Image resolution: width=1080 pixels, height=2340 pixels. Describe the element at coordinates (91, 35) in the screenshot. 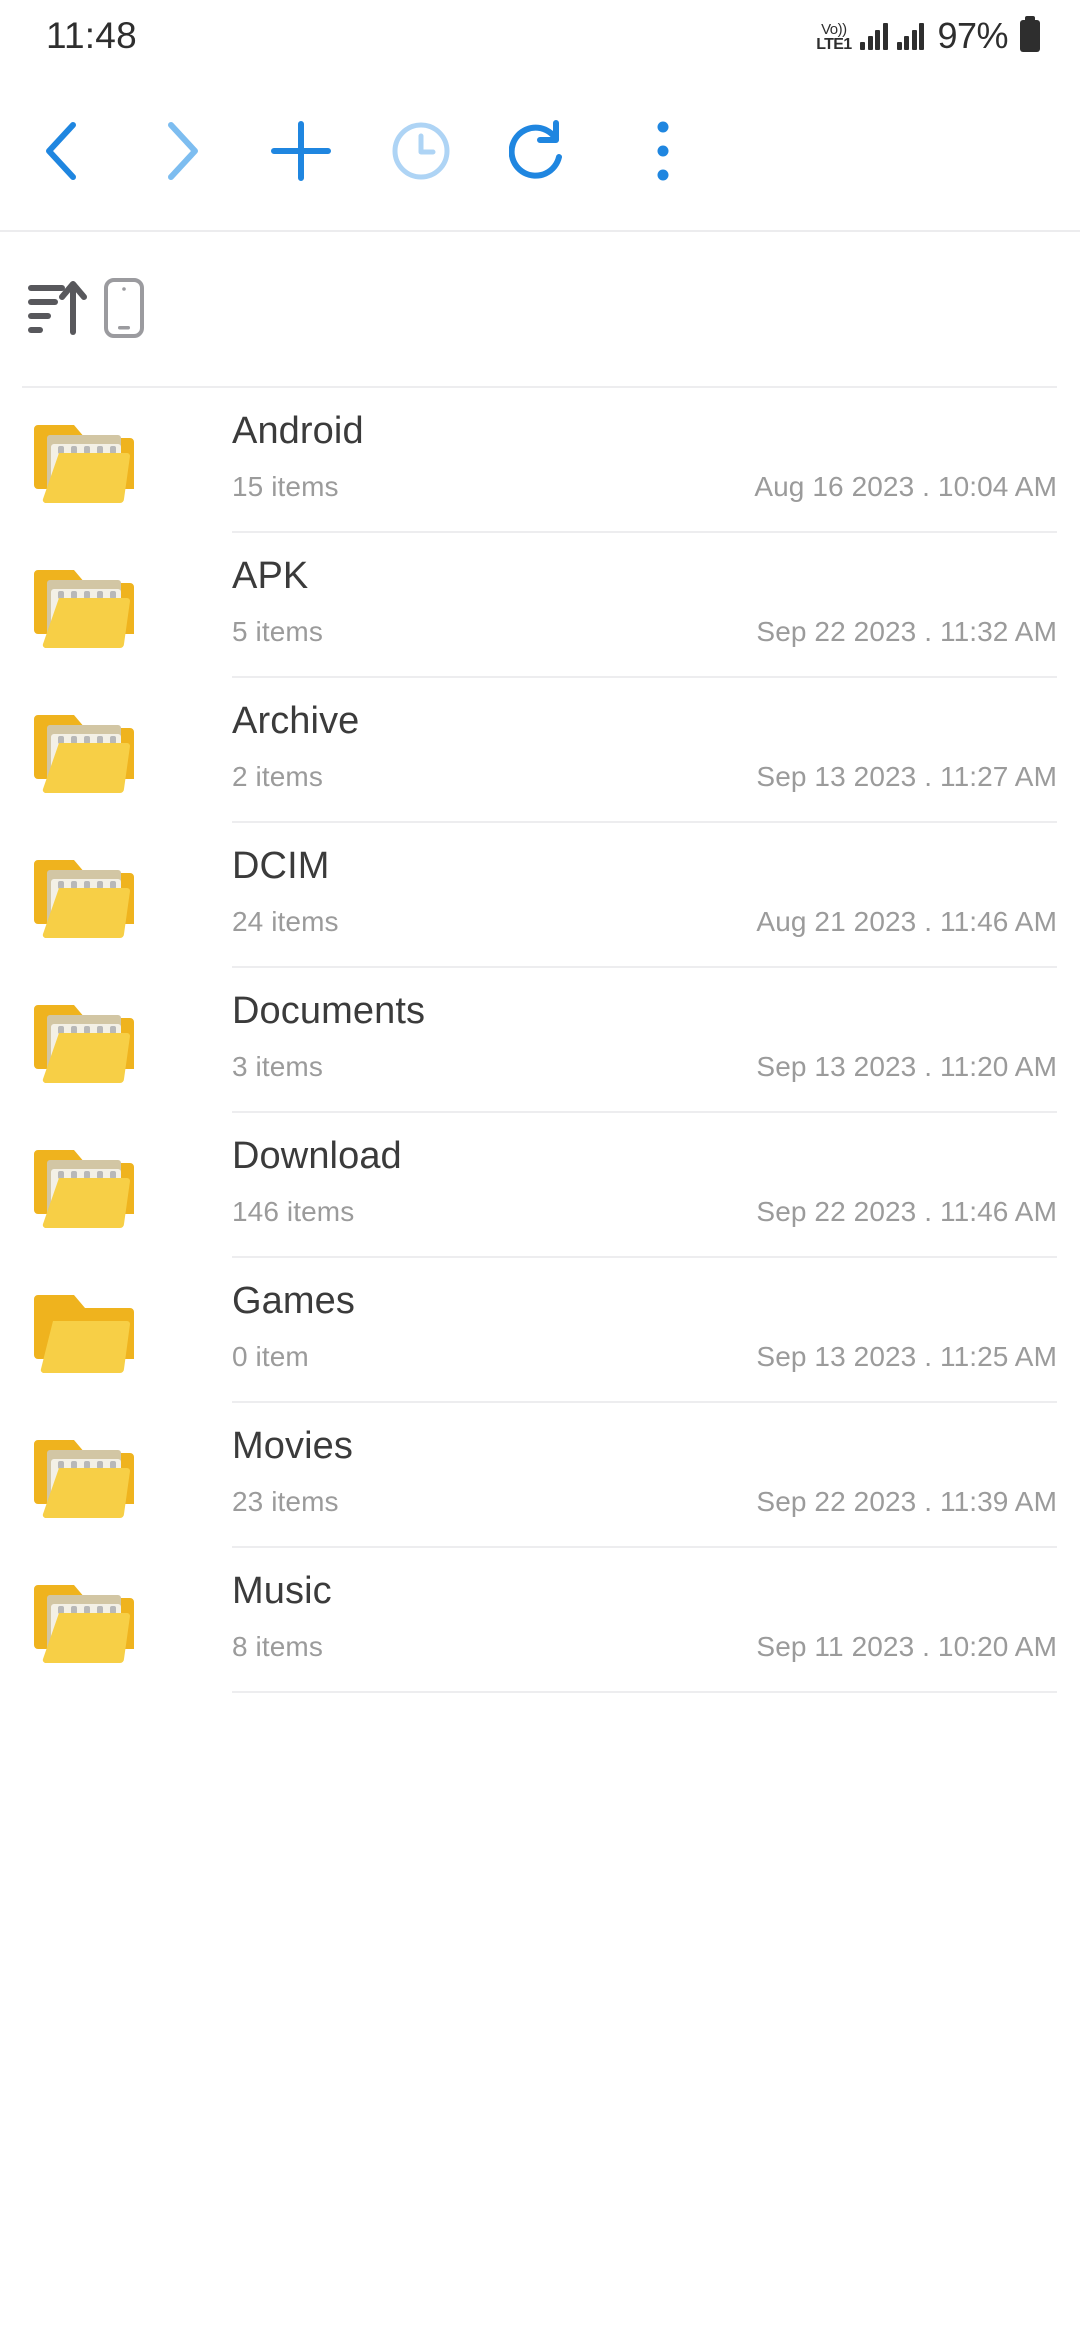

I see `status-bar-clock: 11:48` at that location.